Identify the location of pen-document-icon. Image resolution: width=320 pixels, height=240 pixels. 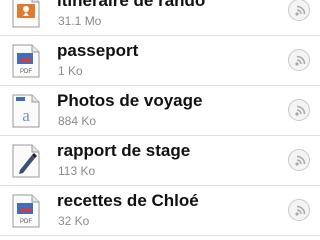
(26, 161).